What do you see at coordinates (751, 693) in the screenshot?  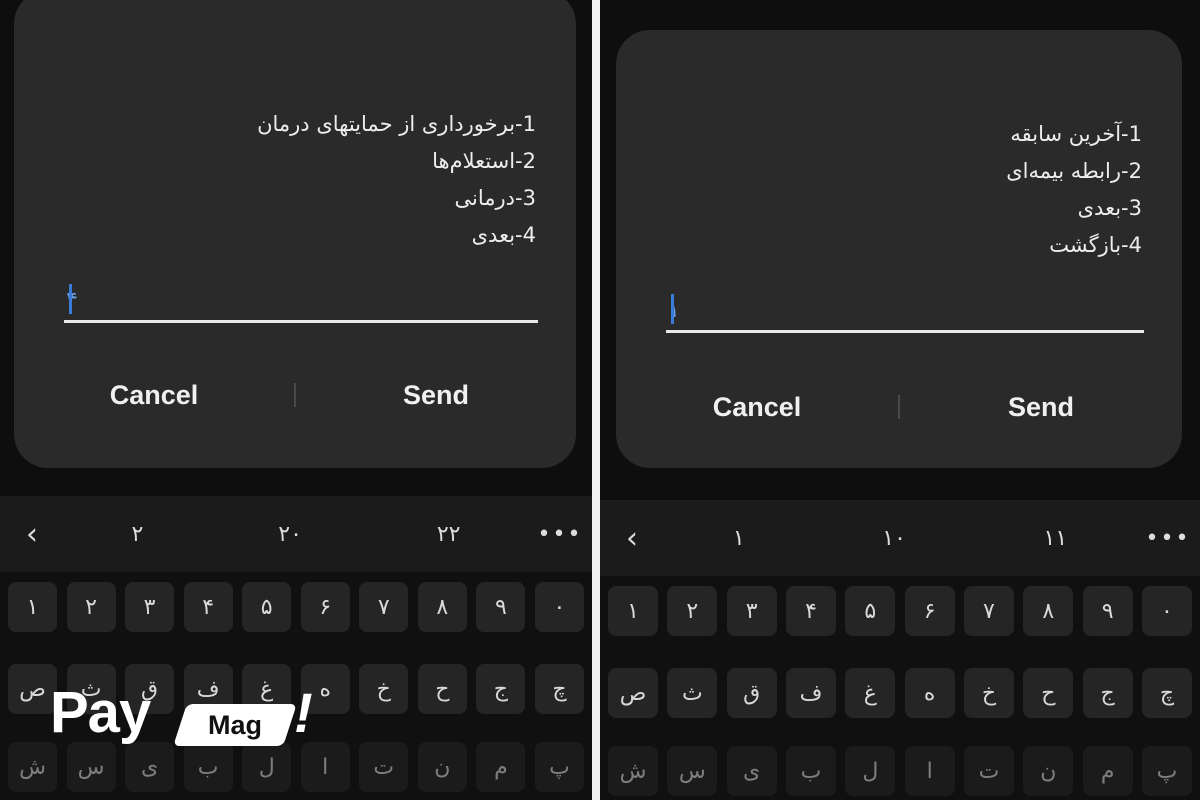 I see `key: ق` at bounding box center [751, 693].